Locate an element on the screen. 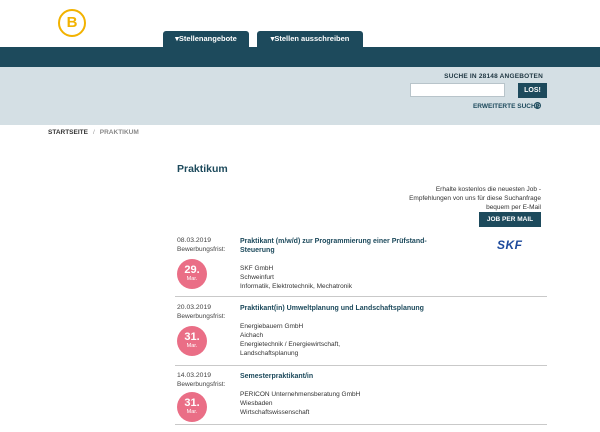  chevron-circle-icon is located at coordinates (537, 105).